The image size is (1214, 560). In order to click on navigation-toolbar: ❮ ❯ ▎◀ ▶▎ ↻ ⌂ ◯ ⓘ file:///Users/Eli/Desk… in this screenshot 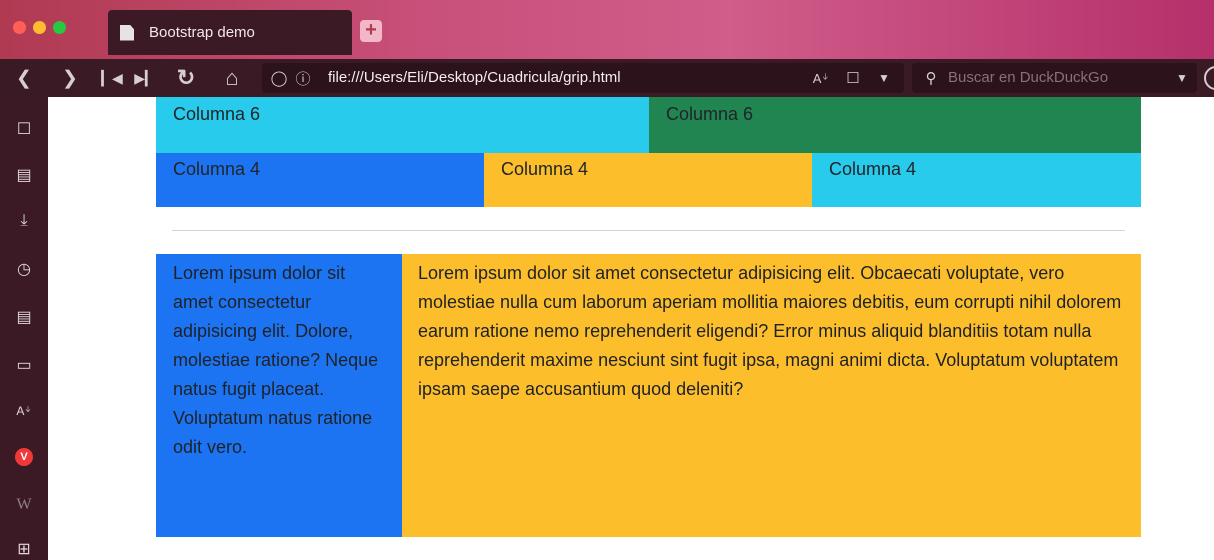, I will do `click(607, 78)`.